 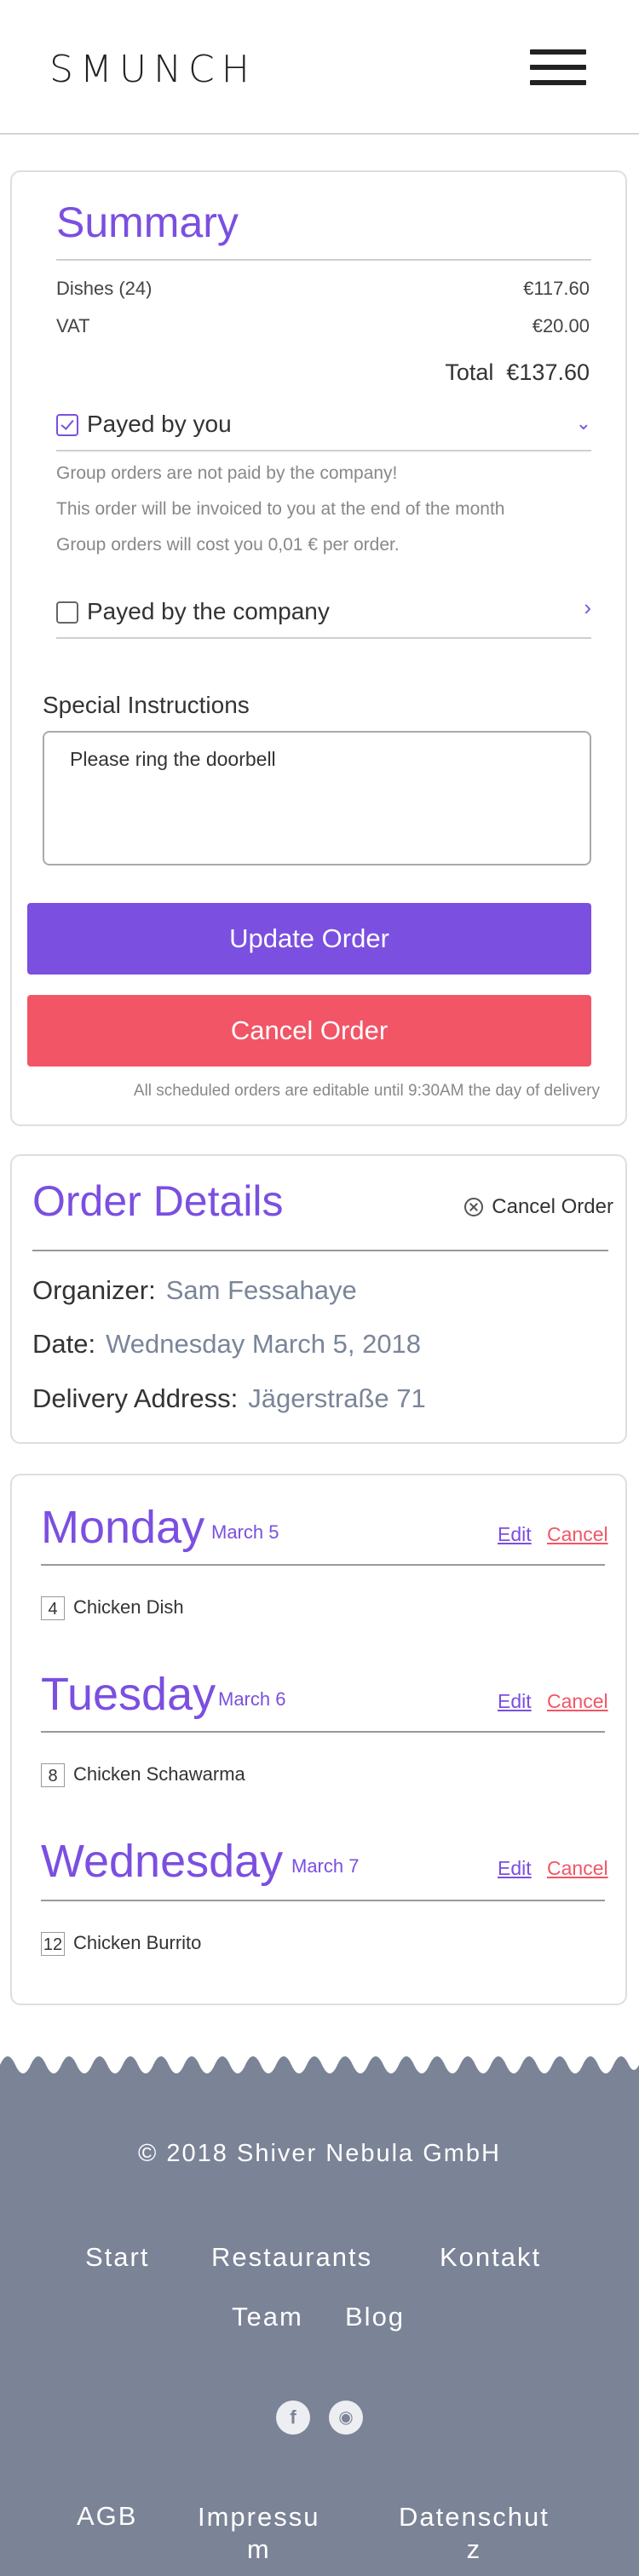 I want to click on date-row: Date: Wednesday March 5, 2018, so click(x=226, y=1345).